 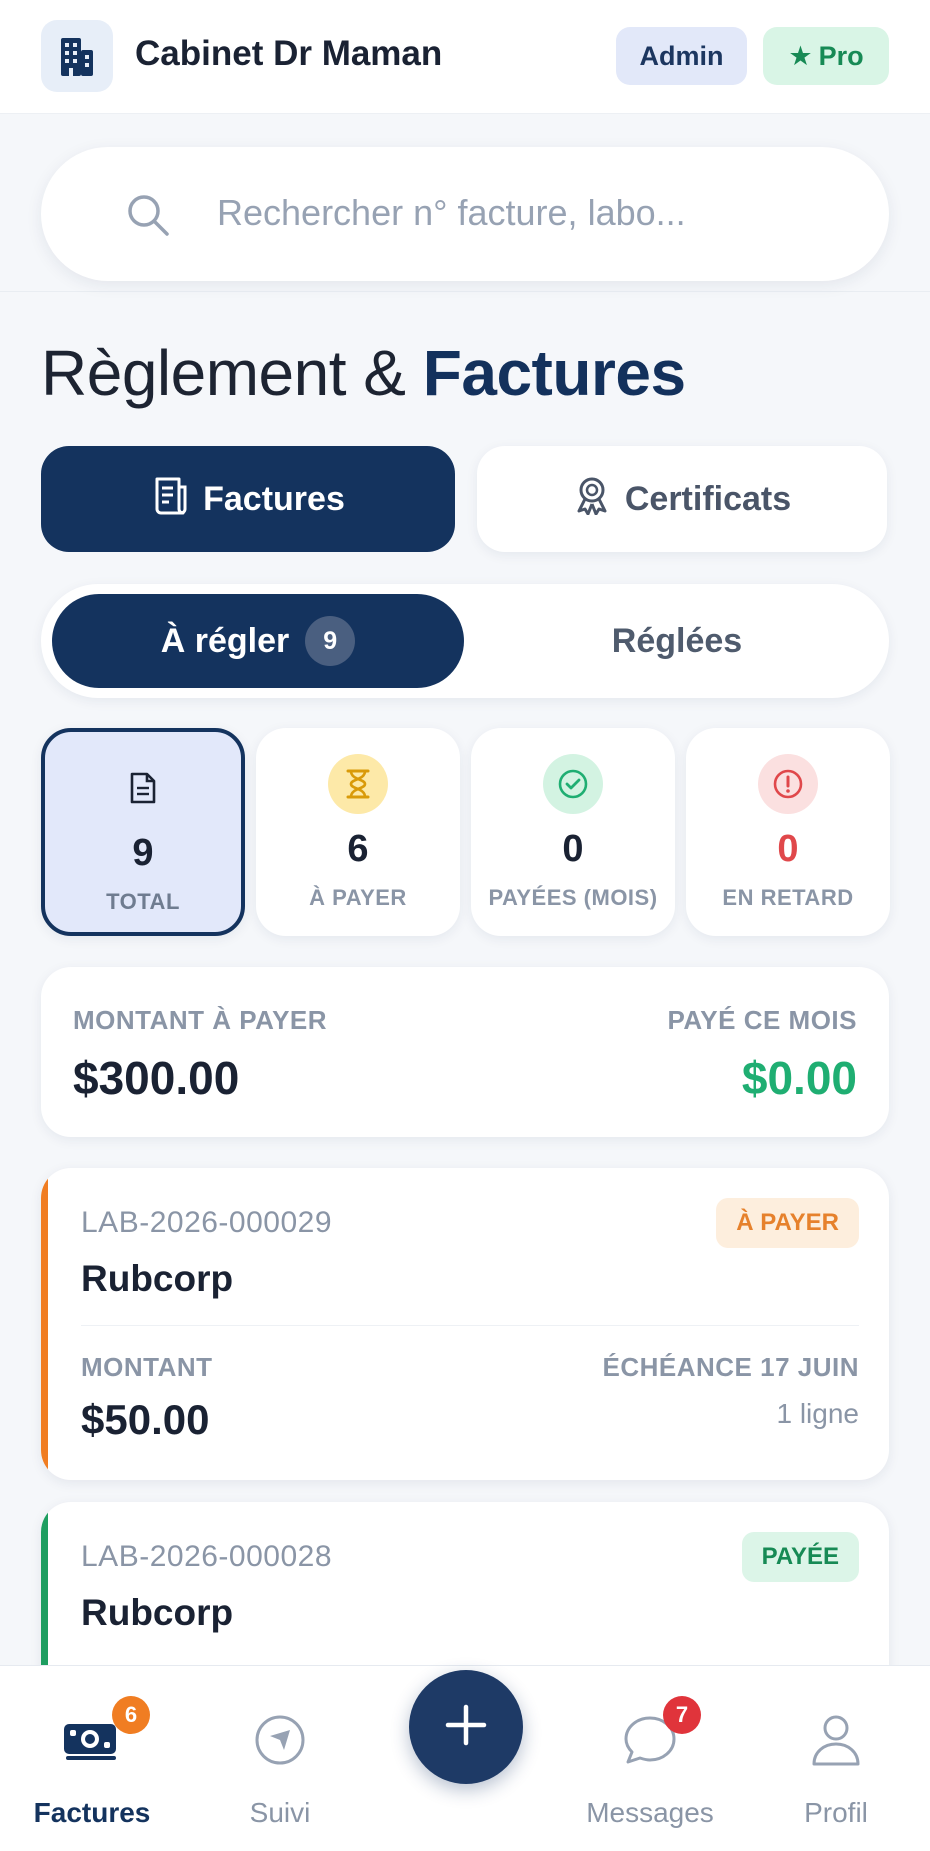 What do you see at coordinates (148, 217) in the screenshot?
I see `search-icon` at bounding box center [148, 217].